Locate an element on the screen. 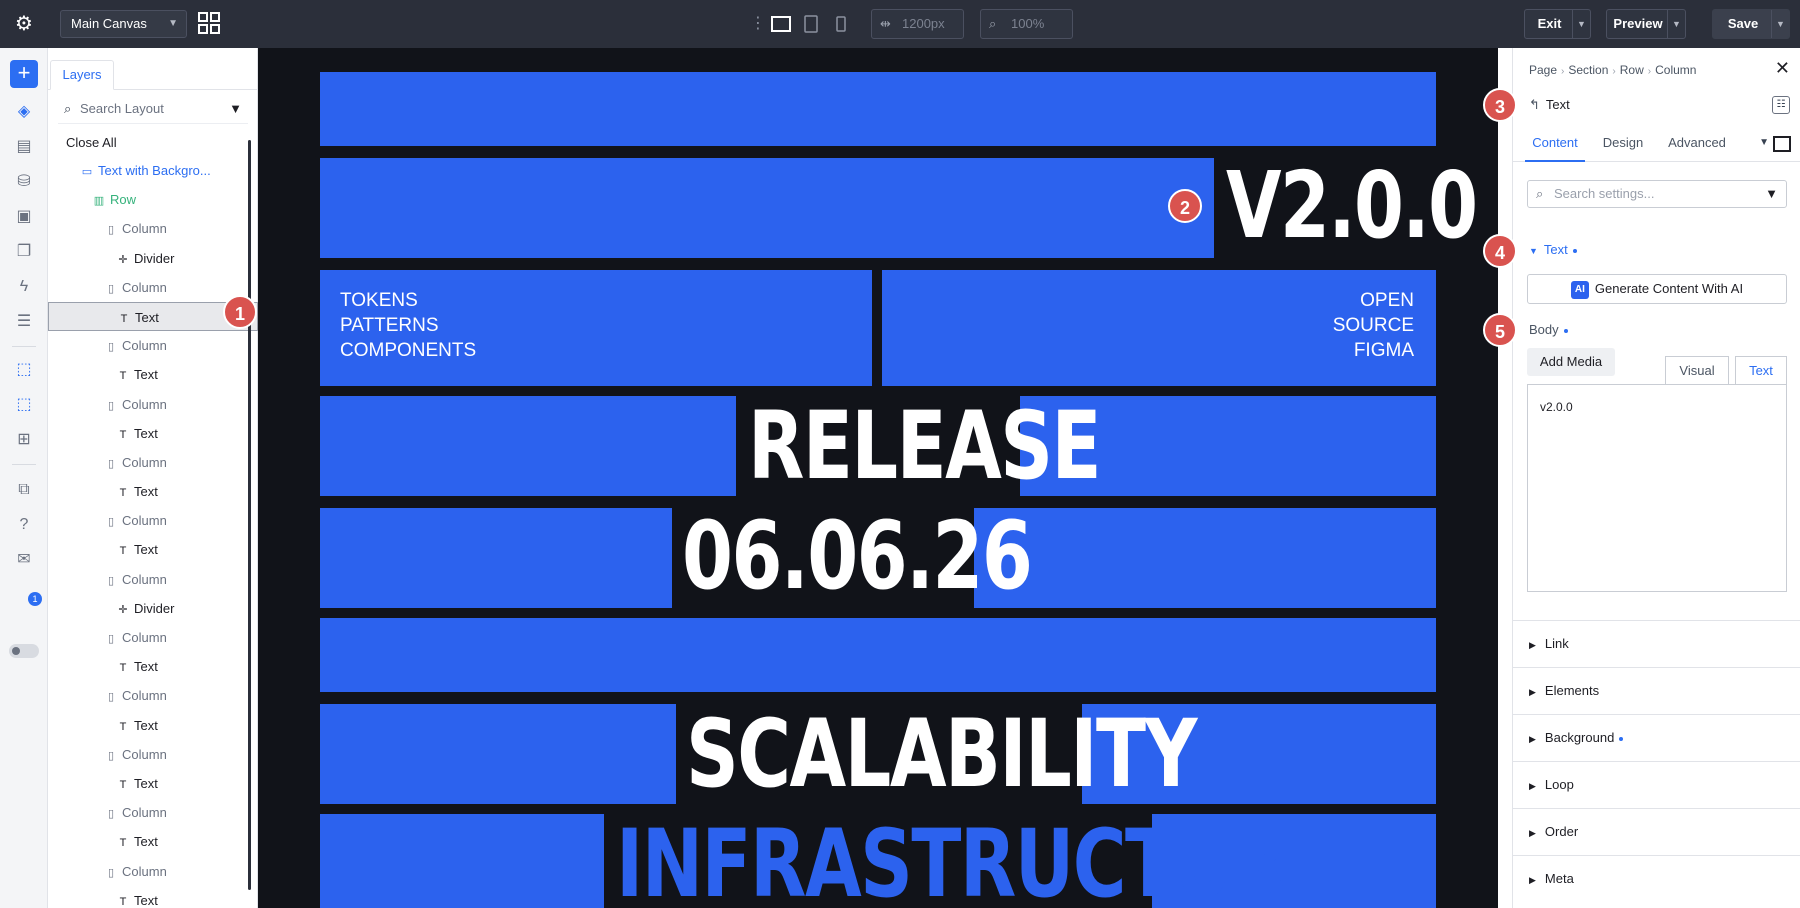  tab-visual: Visual is located at coordinates (1697, 370).